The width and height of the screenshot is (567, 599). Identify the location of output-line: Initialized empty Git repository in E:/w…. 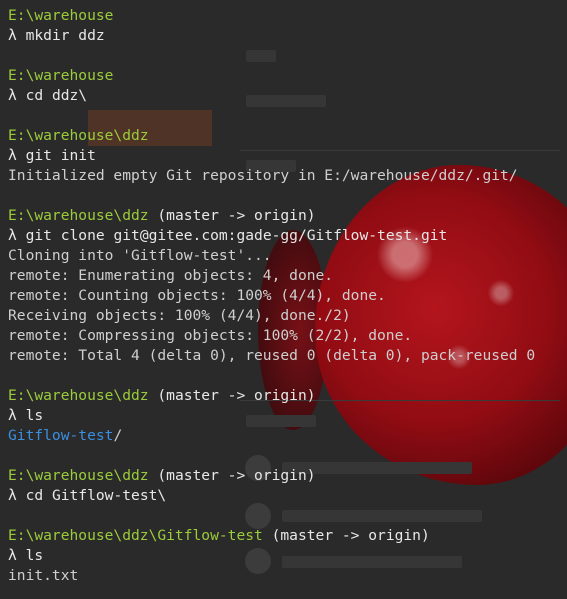
(263, 175).